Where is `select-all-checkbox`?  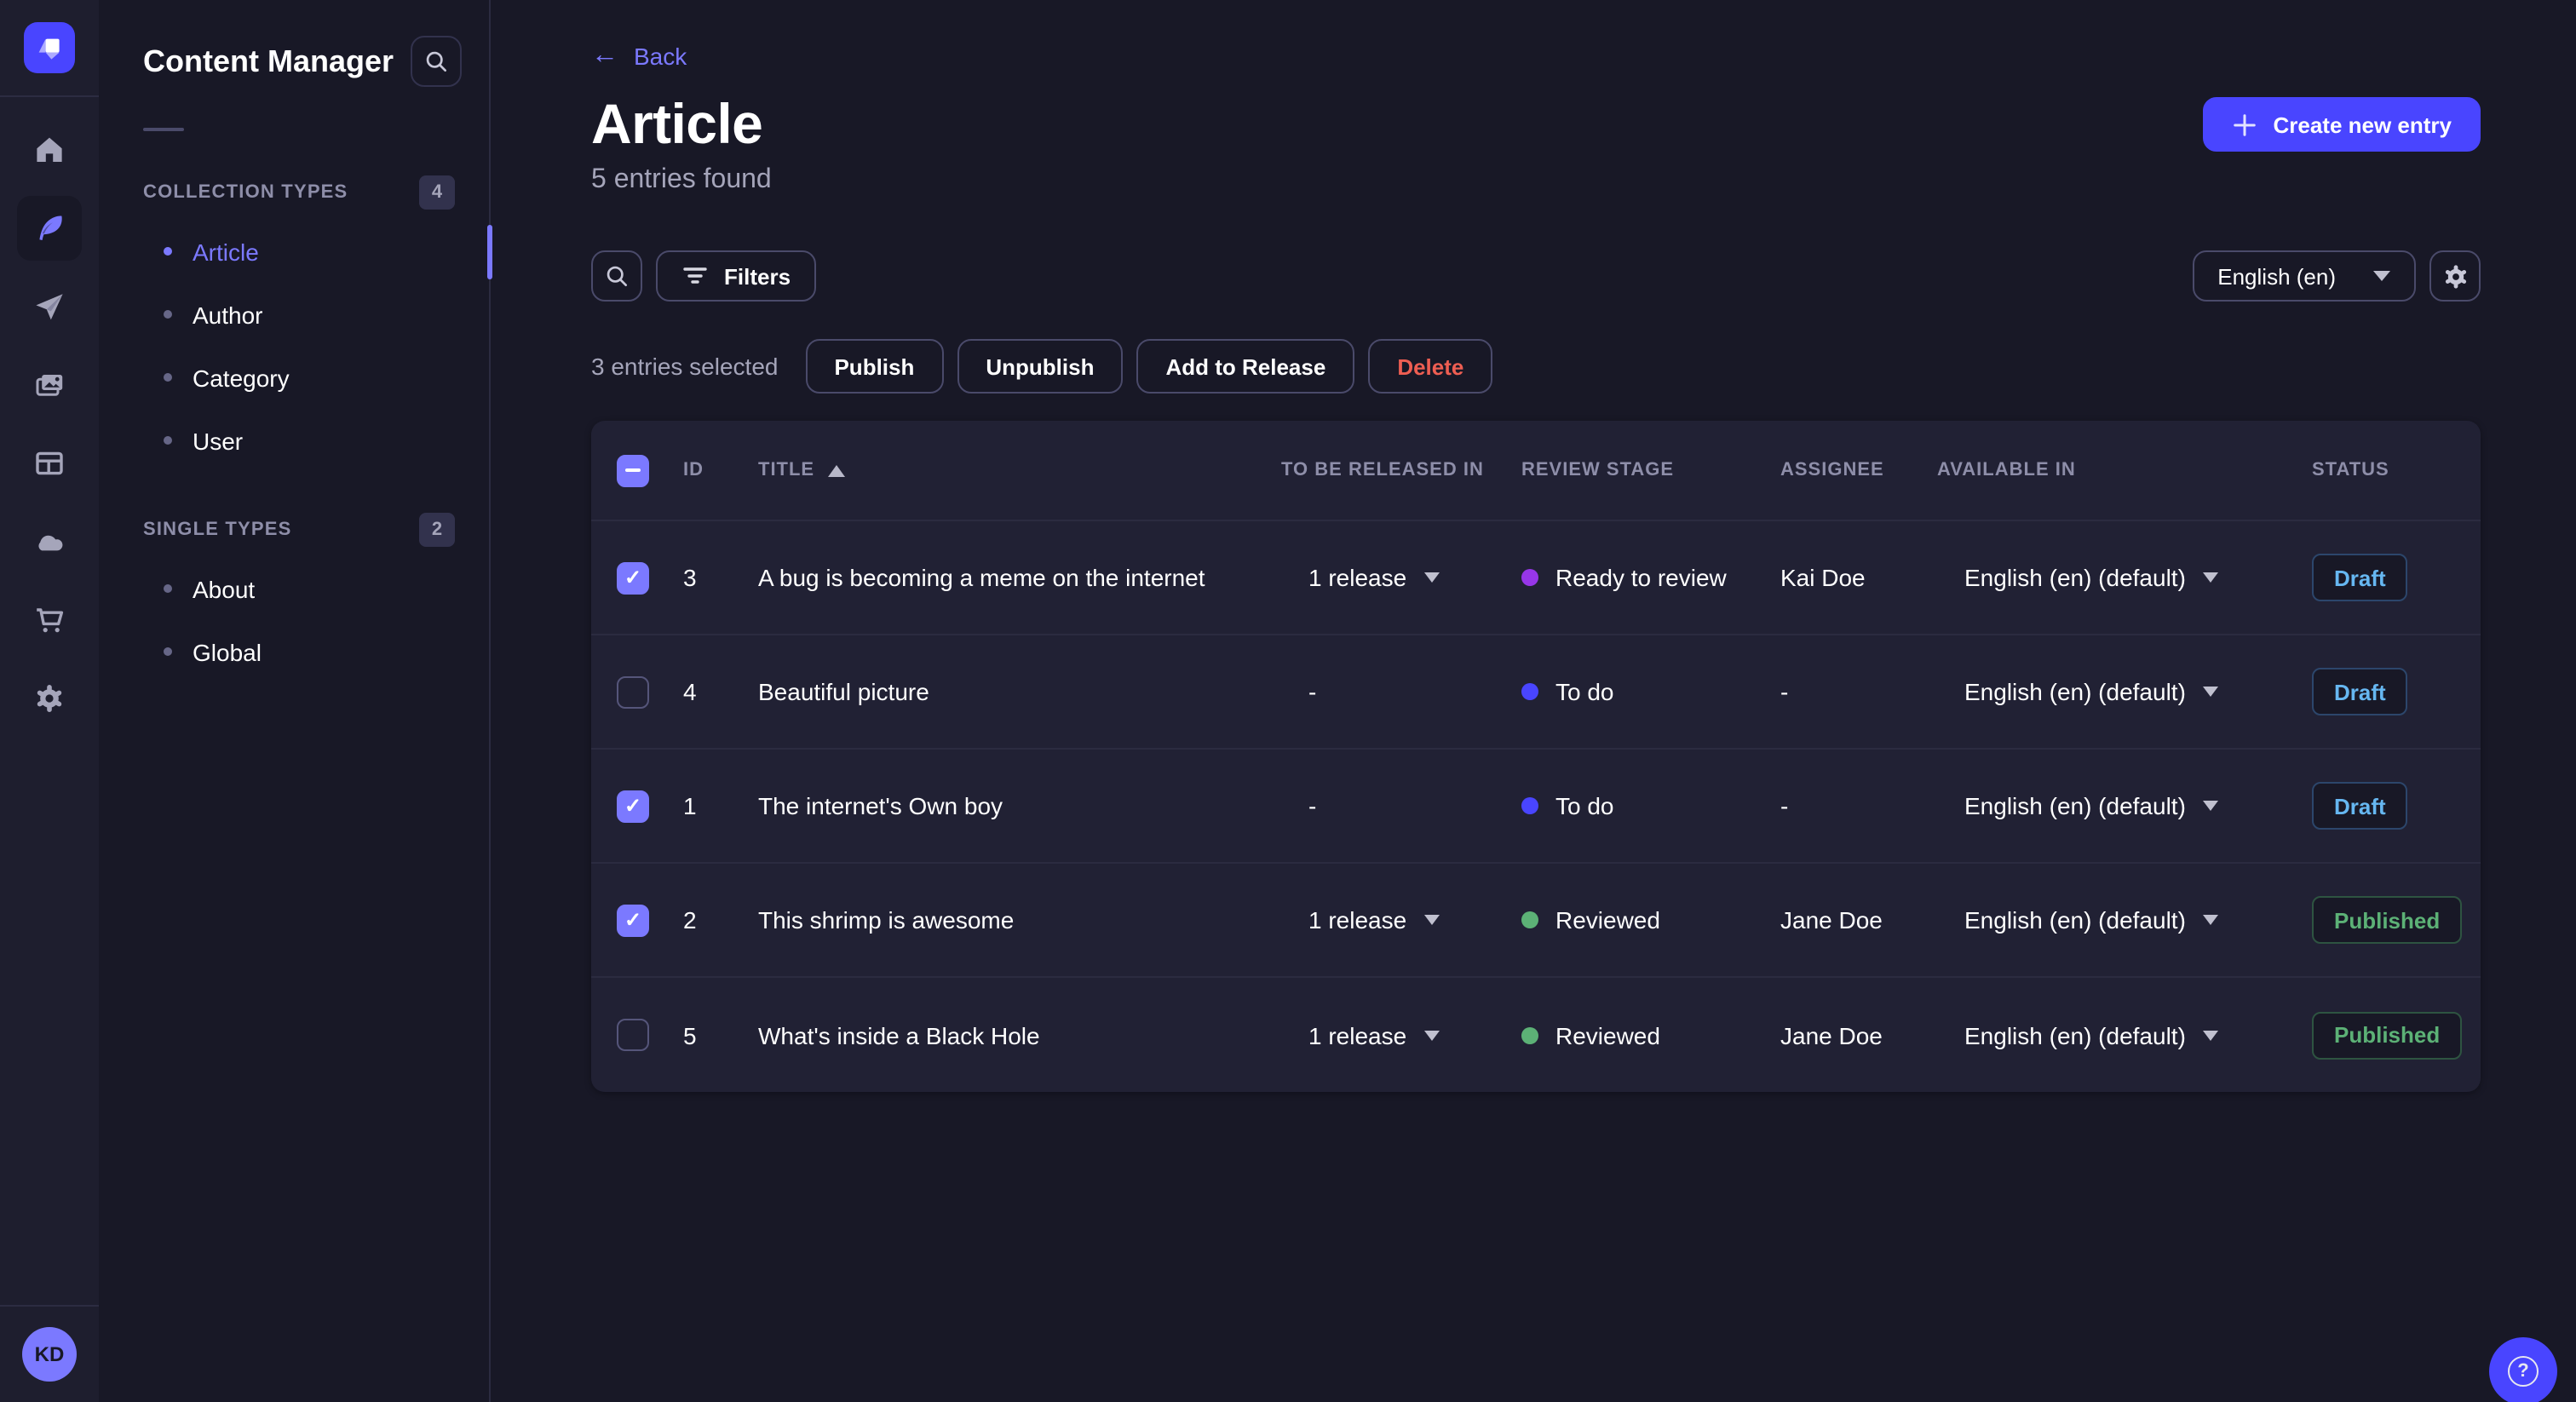 select-all-checkbox is located at coordinates (633, 470).